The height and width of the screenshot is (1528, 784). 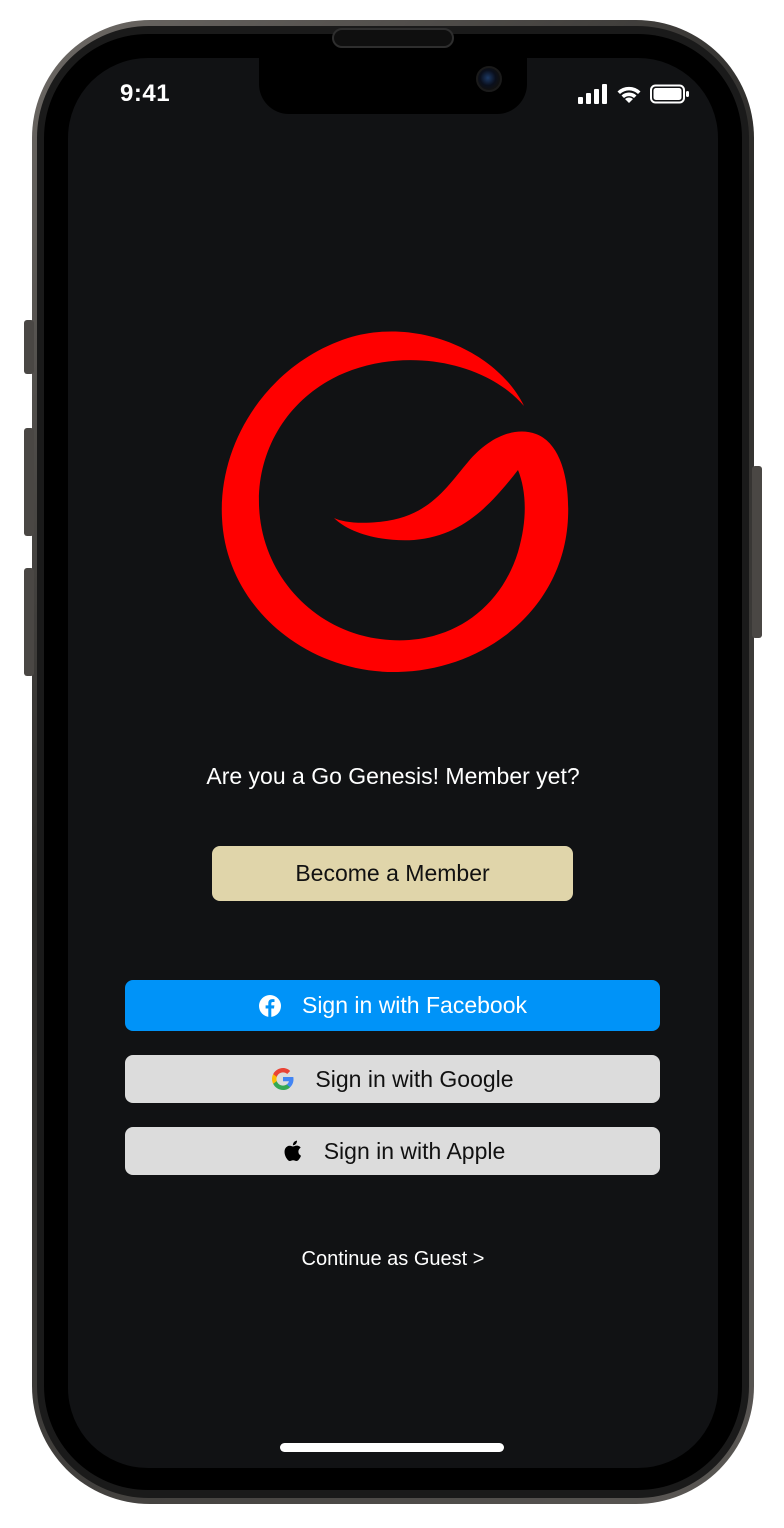 What do you see at coordinates (270, 1006) in the screenshot?
I see `facebook-icon` at bounding box center [270, 1006].